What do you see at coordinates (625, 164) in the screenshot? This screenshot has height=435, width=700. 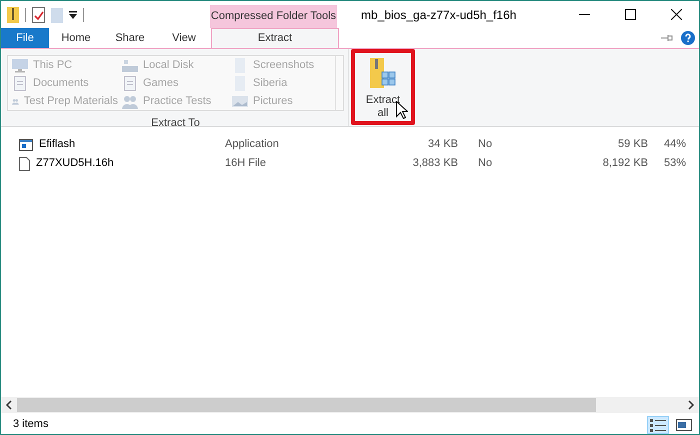 I see `size-cell-text: 8,192 KB` at bounding box center [625, 164].